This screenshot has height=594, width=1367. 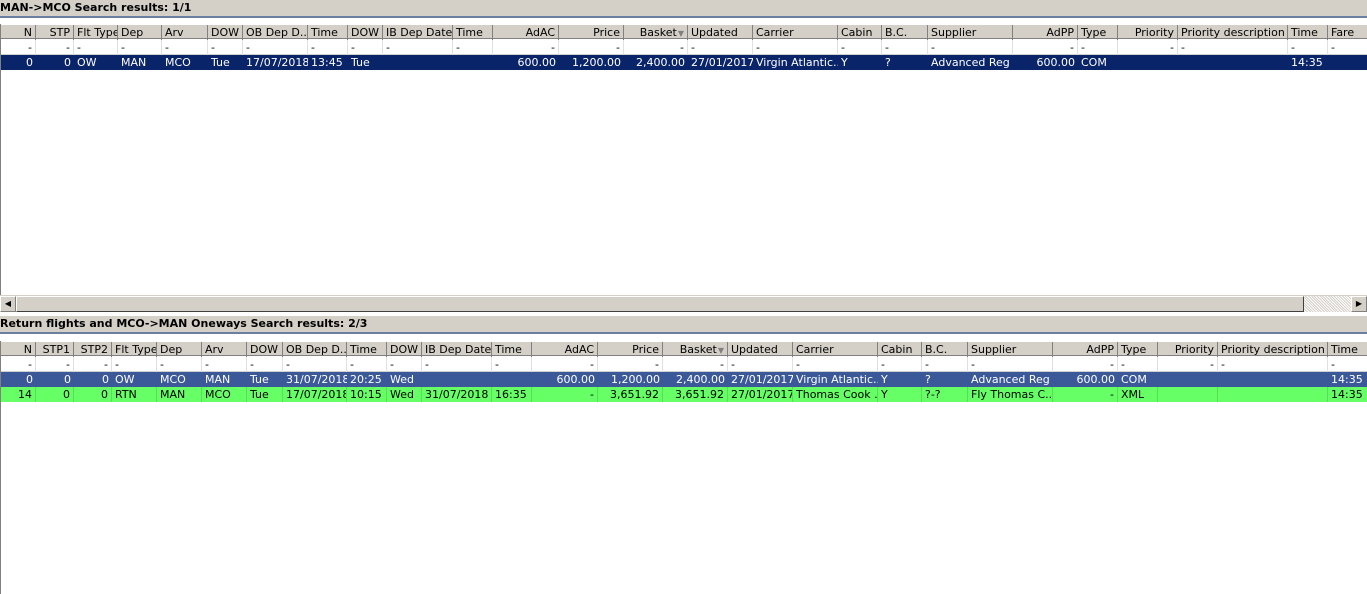 I want to click on scroll-left-icon: ◀, so click(x=8, y=304).